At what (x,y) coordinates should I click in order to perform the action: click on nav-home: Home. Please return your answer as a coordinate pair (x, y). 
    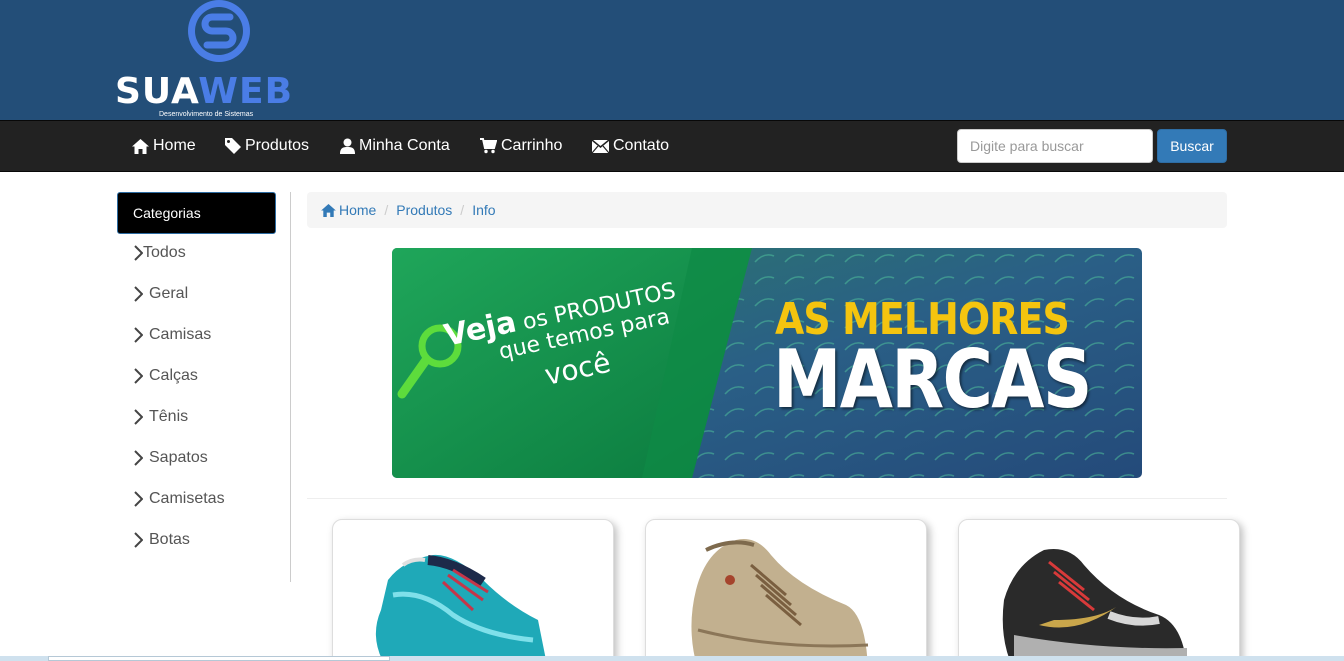
    Looking at the image, I should click on (164, 146).